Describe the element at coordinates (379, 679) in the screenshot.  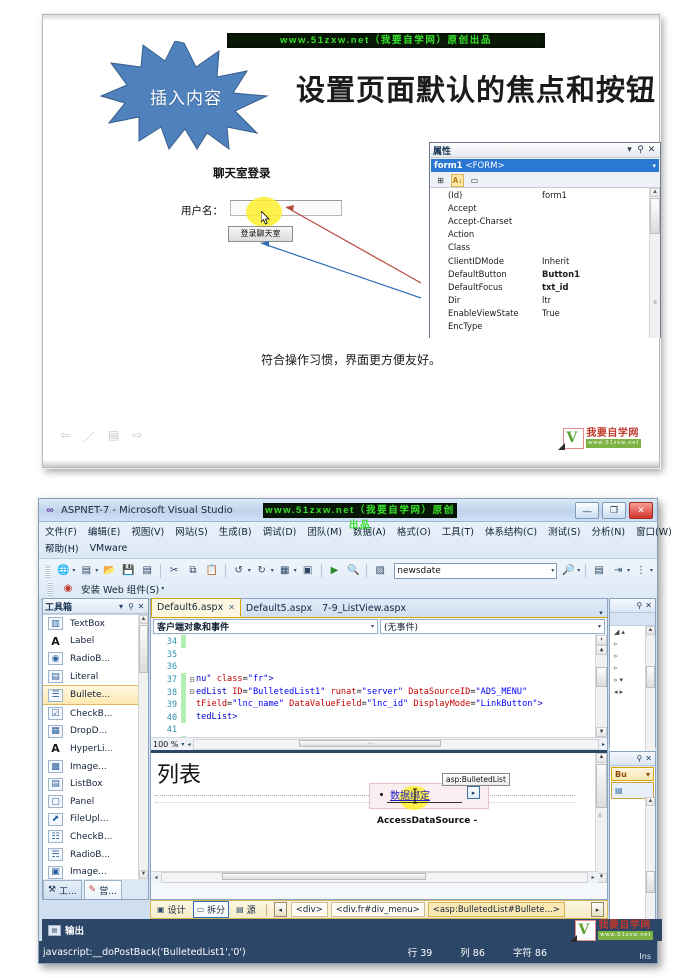
I see `code-line: 37 ⊟ nu" class="fr">` at that location.